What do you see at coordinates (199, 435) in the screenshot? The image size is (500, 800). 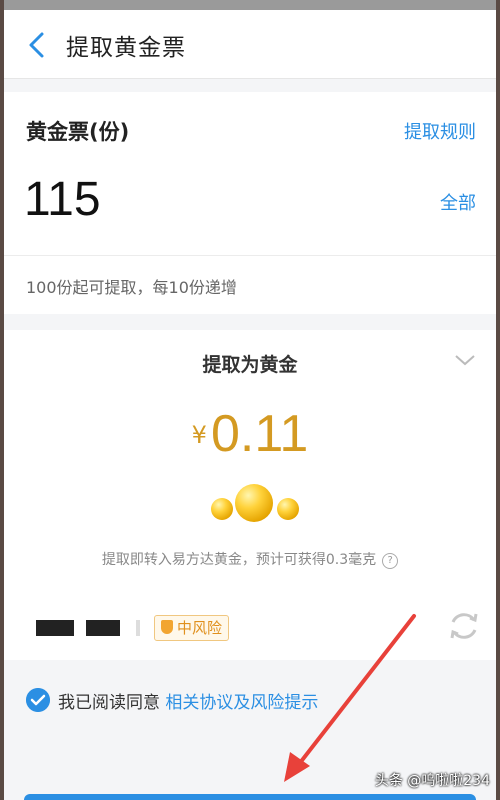 I see `currency-symbol: ¥` at bounding box center [199, 435].